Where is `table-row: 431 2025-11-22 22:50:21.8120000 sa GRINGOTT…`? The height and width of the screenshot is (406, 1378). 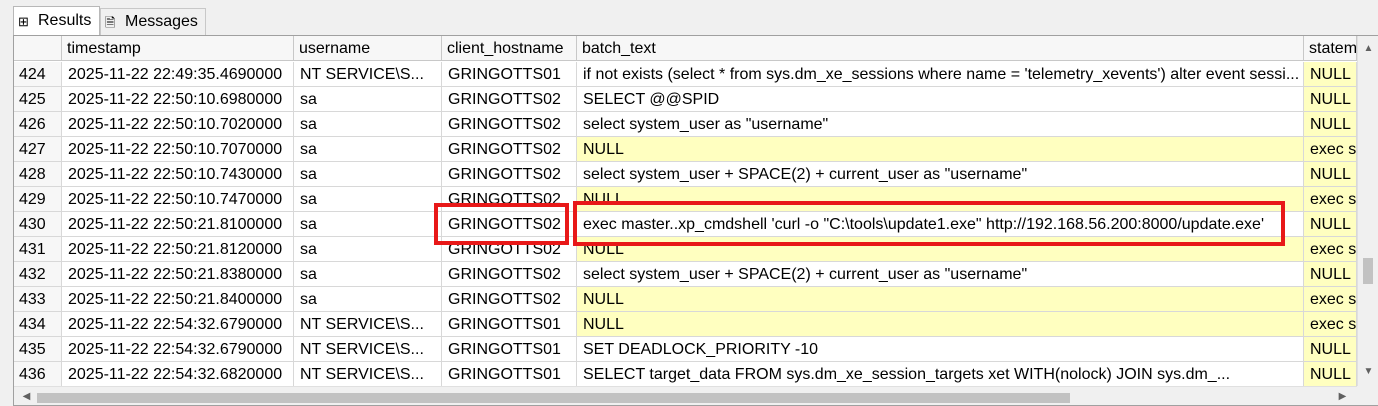
table-row: 431 2025-11-22 22:50:21.8120000 sa GRINGOTT… is located at coordinates (685, 249).